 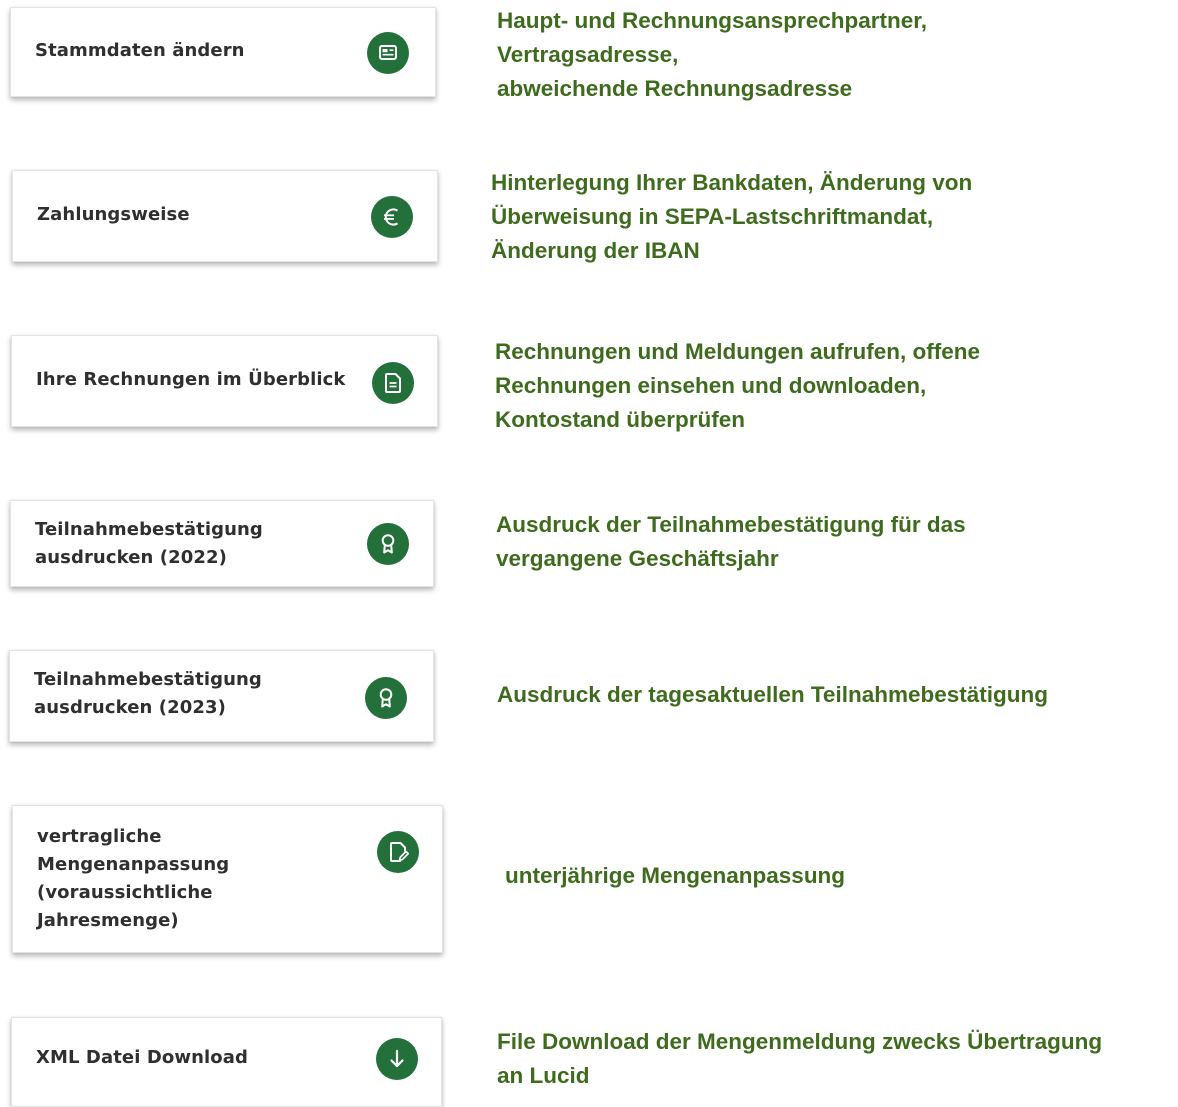 I want to click on card-teilnahmebestaetigung-2022: Teilnahmebestätigung ausdrucken (2022), so click(x=222, y=543).